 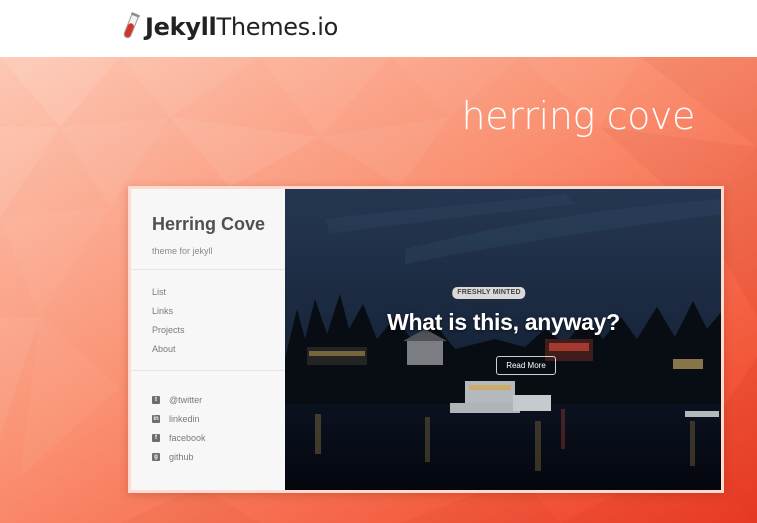 I want to click on nav-item-list: List, so click(x=168, y=296).